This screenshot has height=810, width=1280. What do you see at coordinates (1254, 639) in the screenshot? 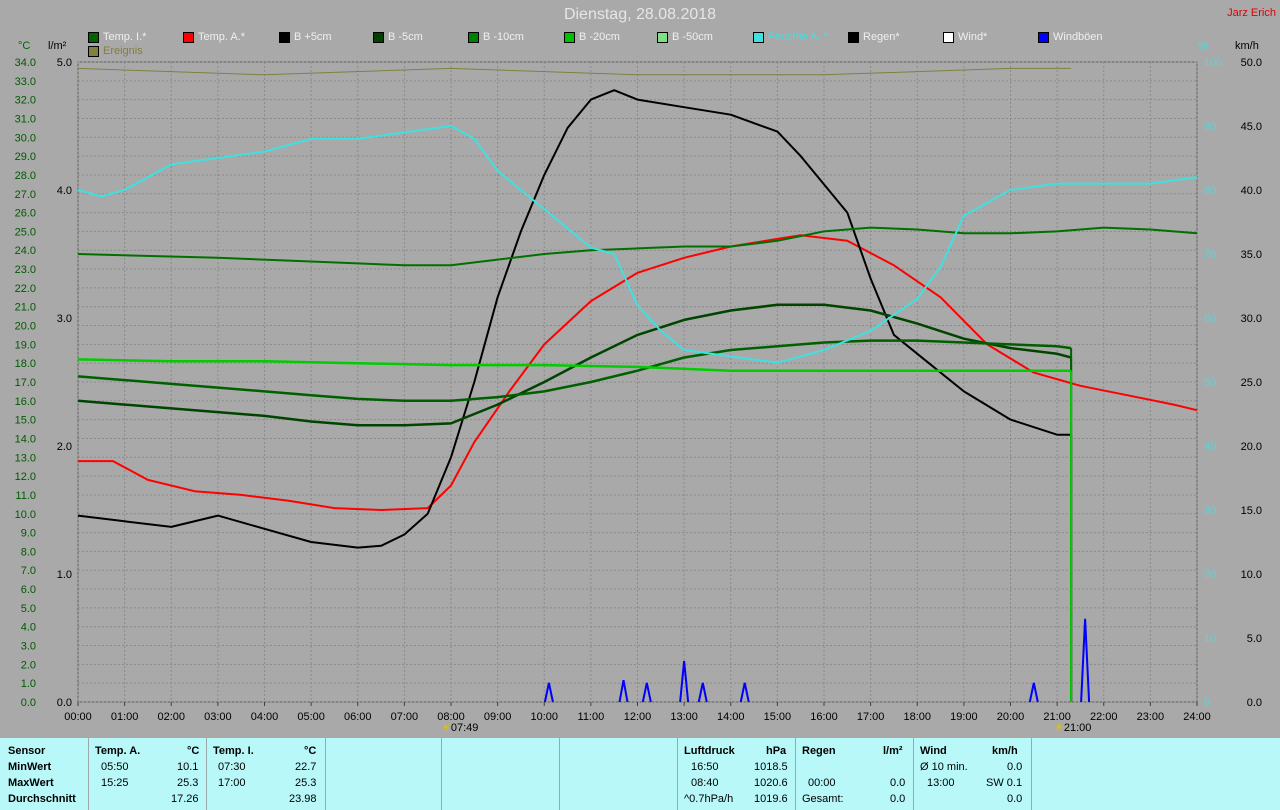
I see `wind-tick-label: 5.0` at bounding box center [1254, 639].